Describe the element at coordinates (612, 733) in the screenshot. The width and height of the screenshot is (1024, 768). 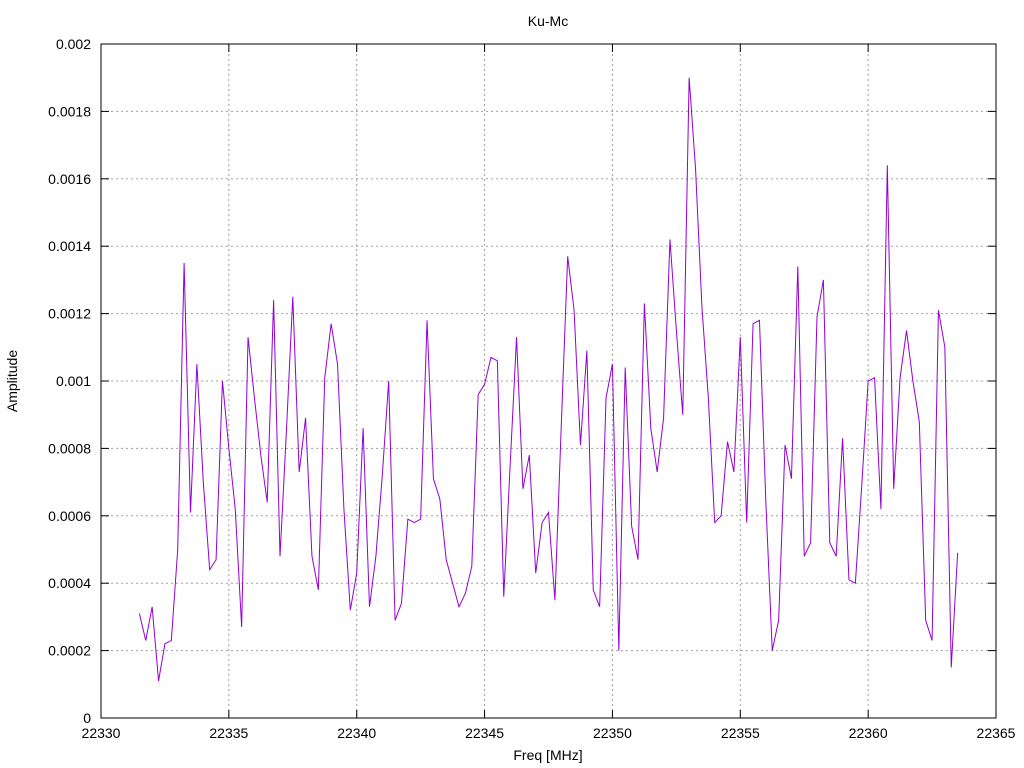
I see `x-tick-label: 22350` at that location.